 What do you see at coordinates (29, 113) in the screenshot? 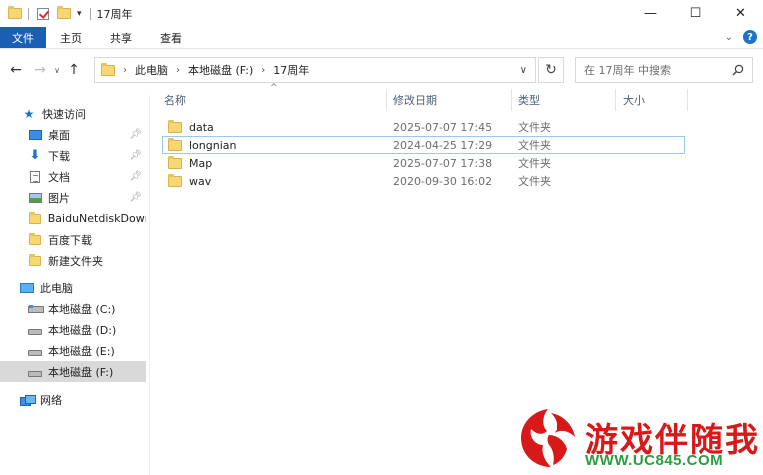
I see `star-icon: ★` at bounding box center [29, 113].